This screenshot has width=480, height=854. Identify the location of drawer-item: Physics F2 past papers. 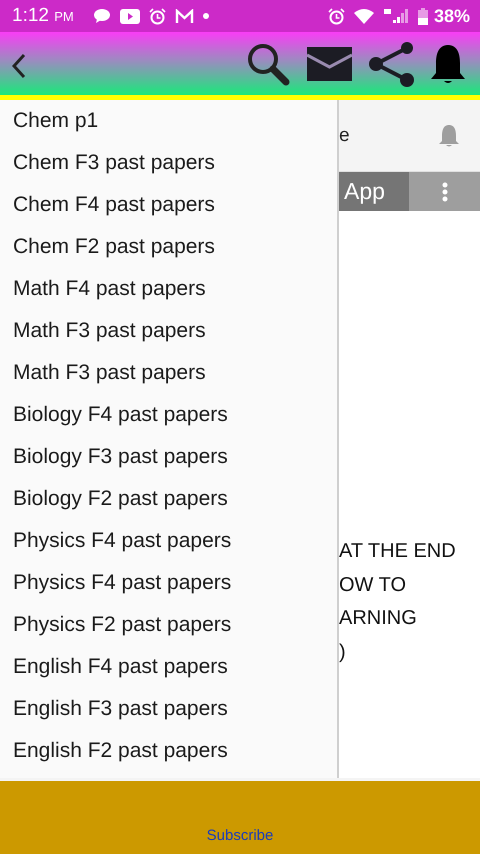
(168, 625).